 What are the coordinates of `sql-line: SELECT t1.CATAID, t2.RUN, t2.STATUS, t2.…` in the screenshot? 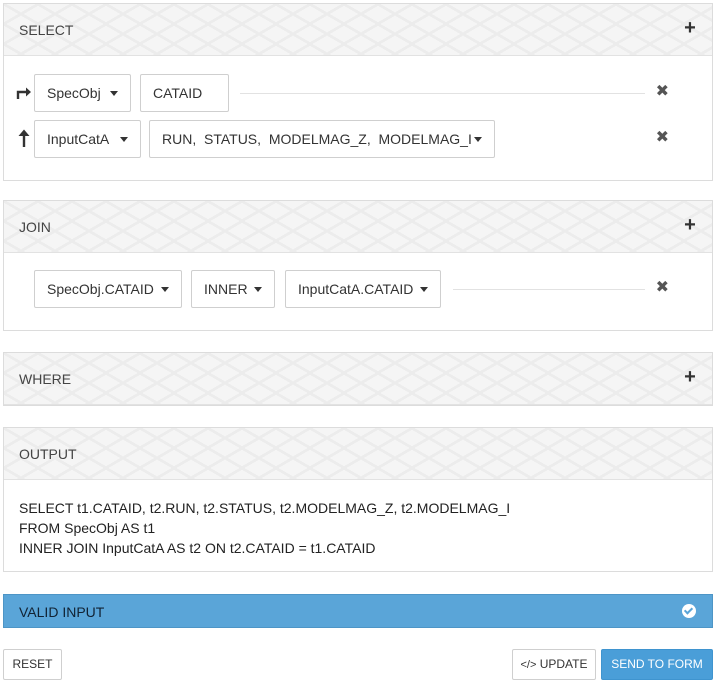 It's located at (265, 508).